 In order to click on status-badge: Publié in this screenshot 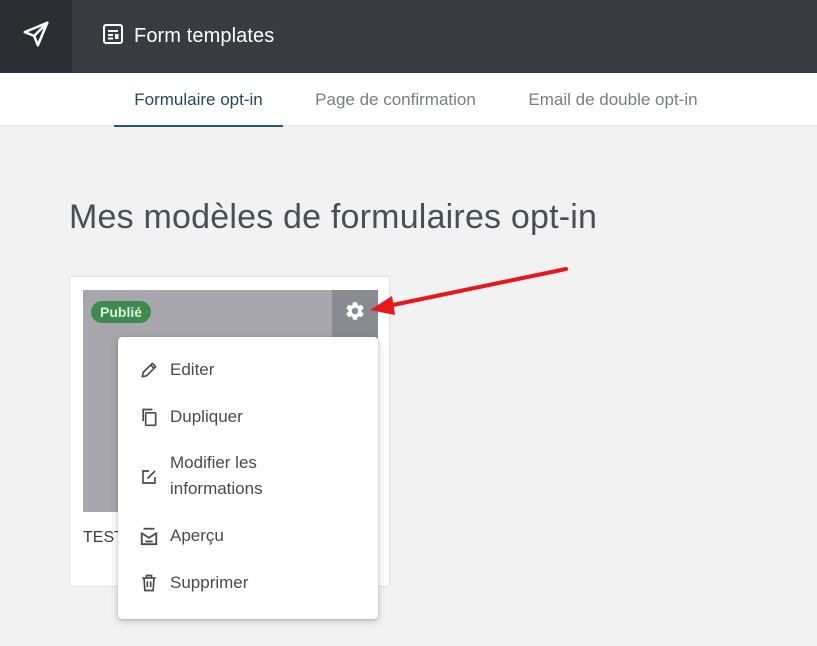, I will do `click(121, 312)`.